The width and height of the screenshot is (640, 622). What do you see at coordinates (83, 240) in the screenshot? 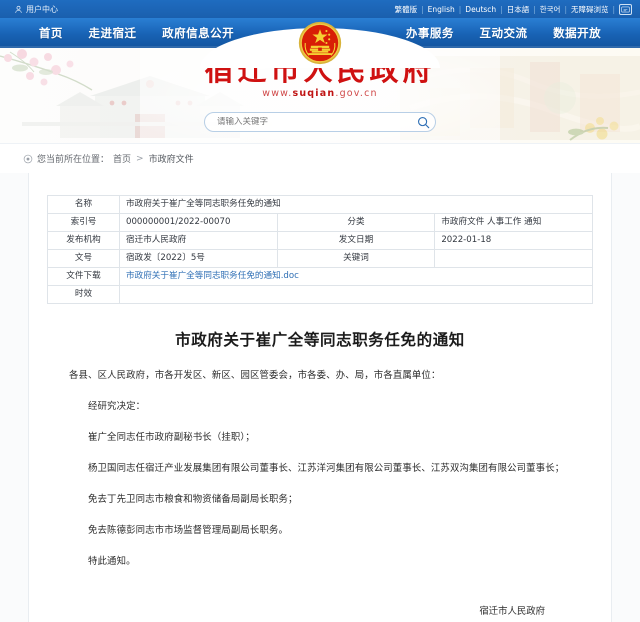
I see `meta-label-org: 发布机构` at bounding box center [83, 240].